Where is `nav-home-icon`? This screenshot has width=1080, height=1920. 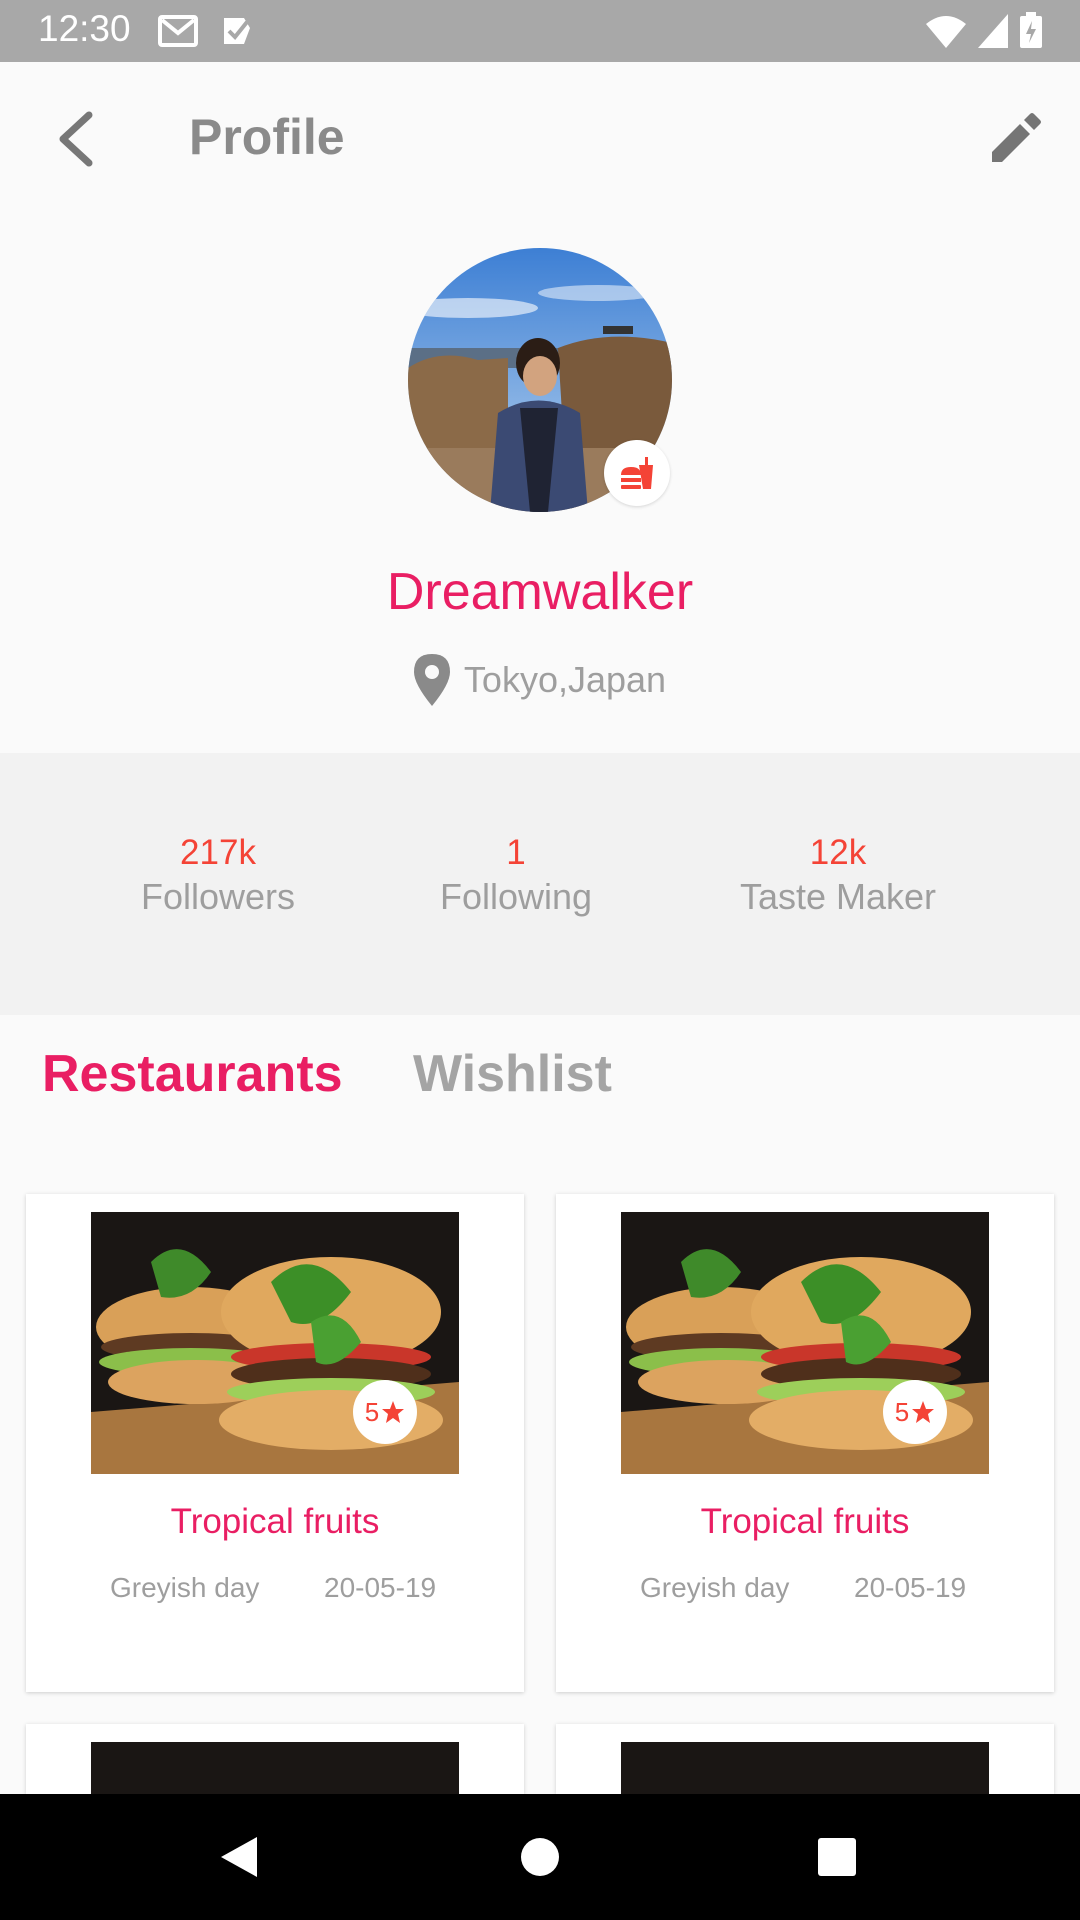 nav-home-icon is located at coordinates (540, 1857).